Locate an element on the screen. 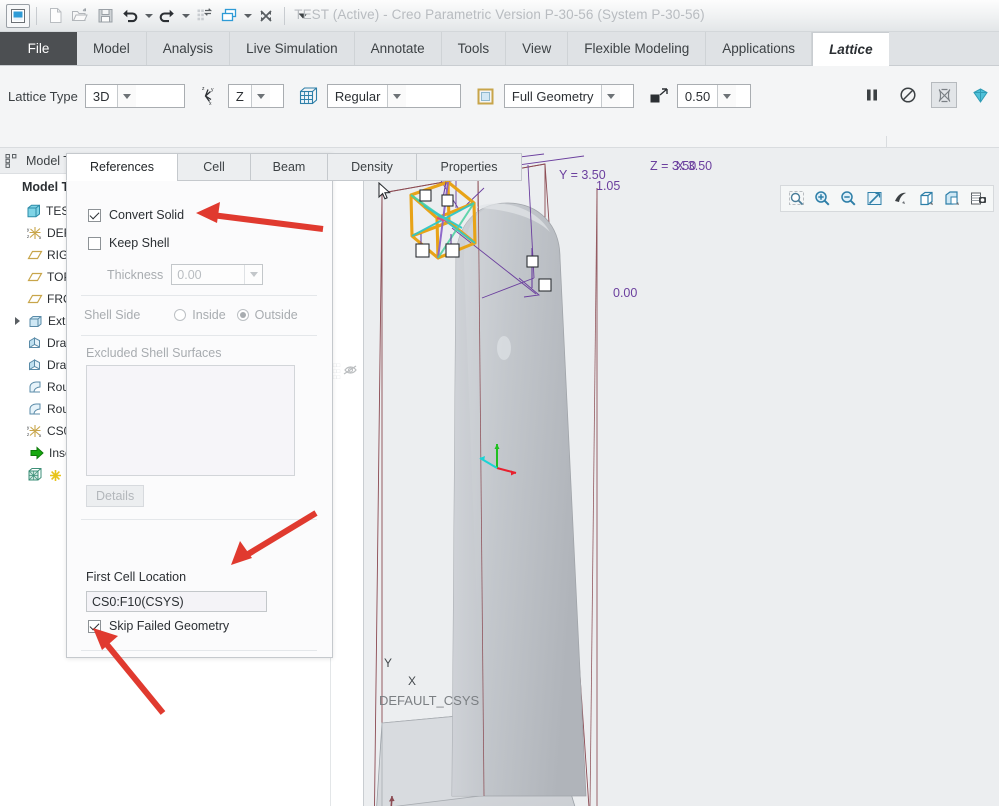 Image resolution: width=999 pixels, height=806 pixels. shell-side-row: Shell Side Inside Outside is located at coordinates (191, 315).